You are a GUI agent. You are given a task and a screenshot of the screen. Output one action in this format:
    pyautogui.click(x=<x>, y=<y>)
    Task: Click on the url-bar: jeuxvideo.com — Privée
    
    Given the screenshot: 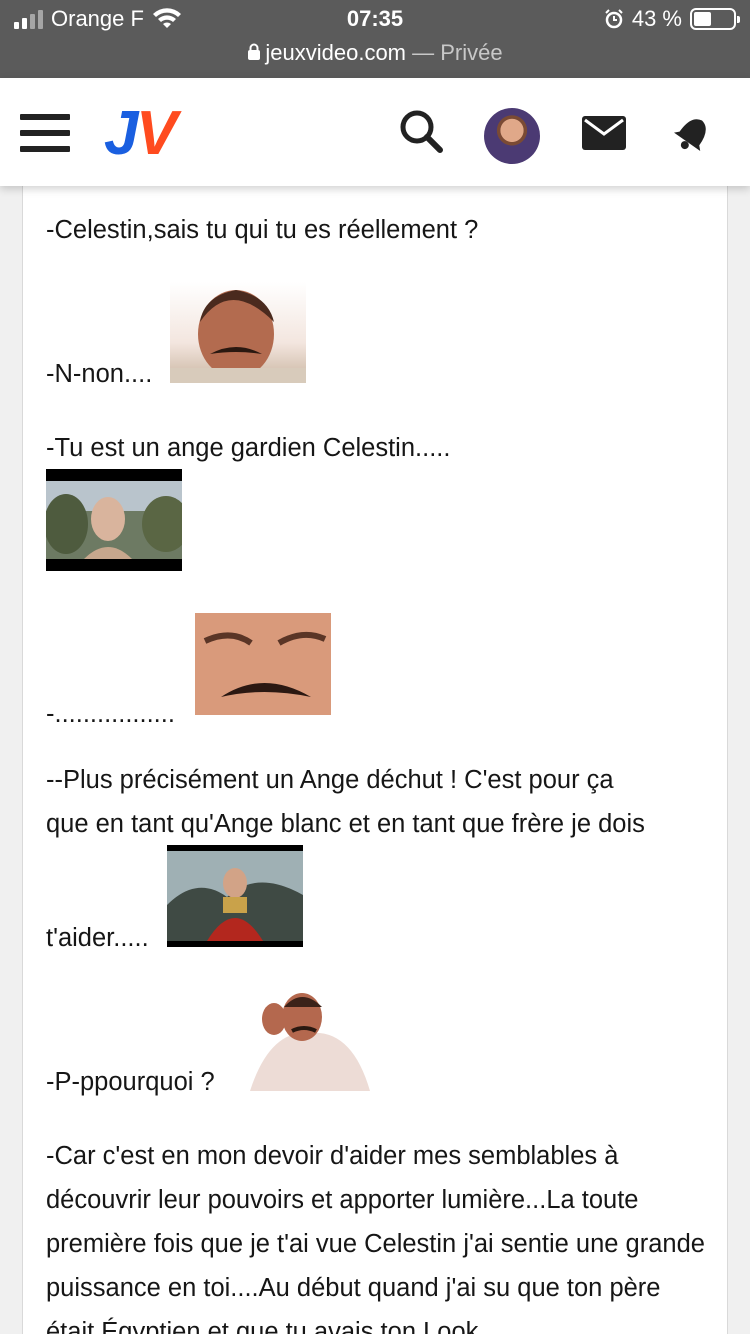 What is the action you would take?
    pyautogui.click(x=375, y=53)
    